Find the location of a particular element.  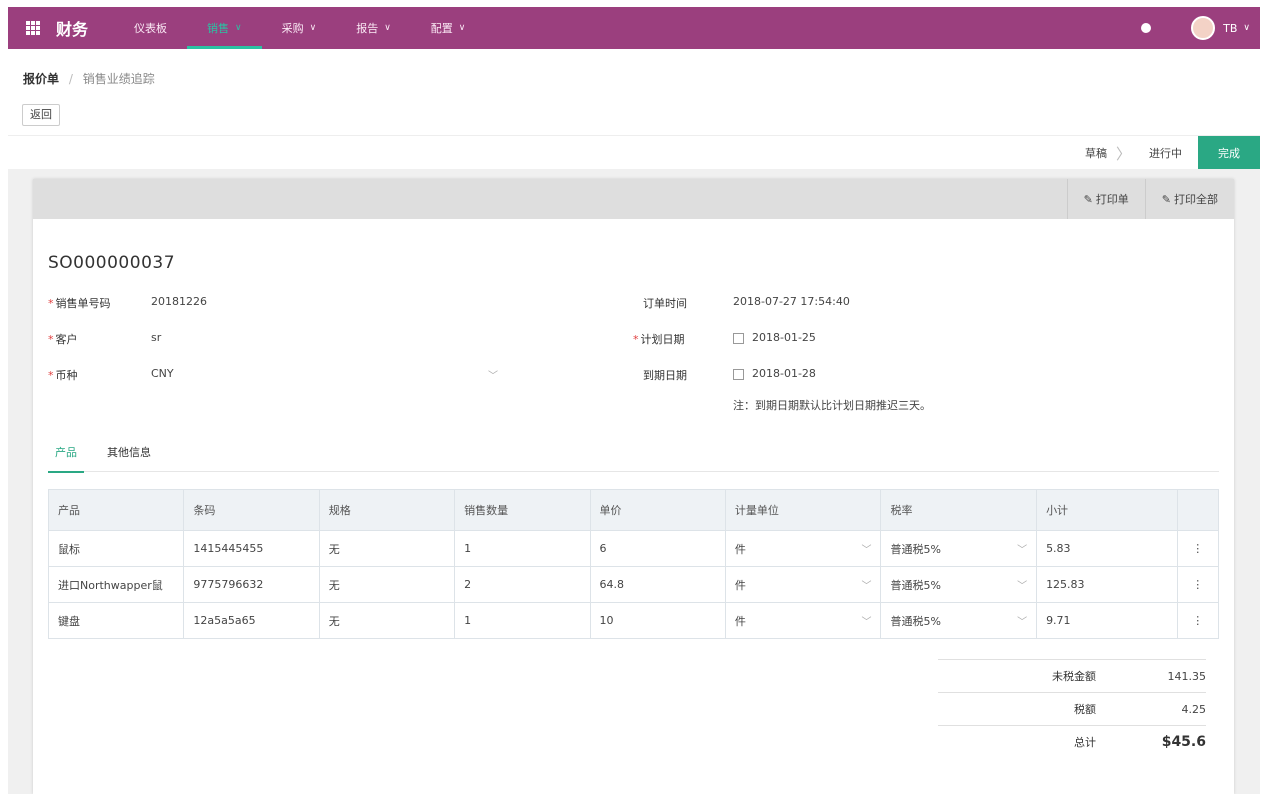

expire-date-value: 2018-01-28 is located at coordinates (784, 373).